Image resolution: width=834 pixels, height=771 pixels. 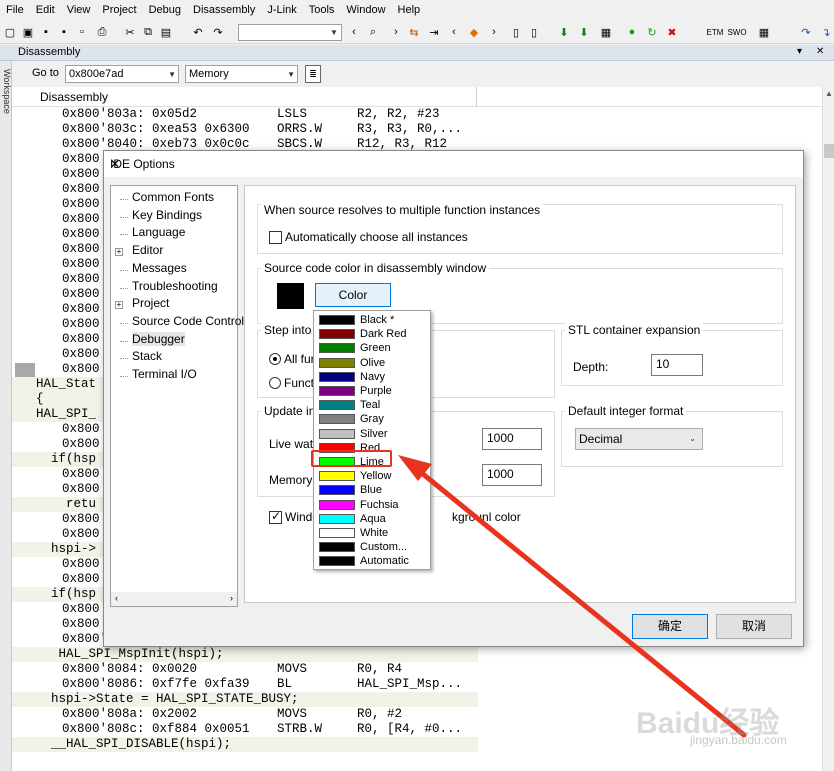 What do you see at coordinates (372, 561) in the screenshot?
I see `color-option: Automatic` at bounding box center [372, 561].